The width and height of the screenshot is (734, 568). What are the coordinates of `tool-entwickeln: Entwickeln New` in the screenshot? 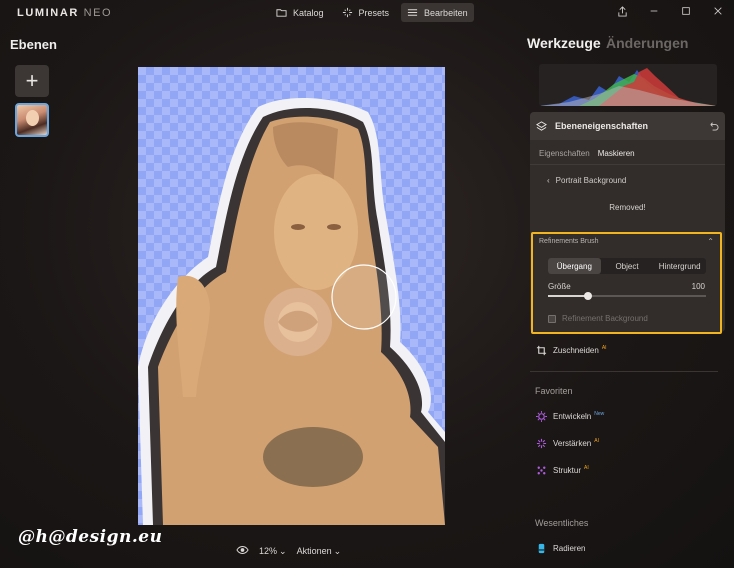 It's located at (570, 416).